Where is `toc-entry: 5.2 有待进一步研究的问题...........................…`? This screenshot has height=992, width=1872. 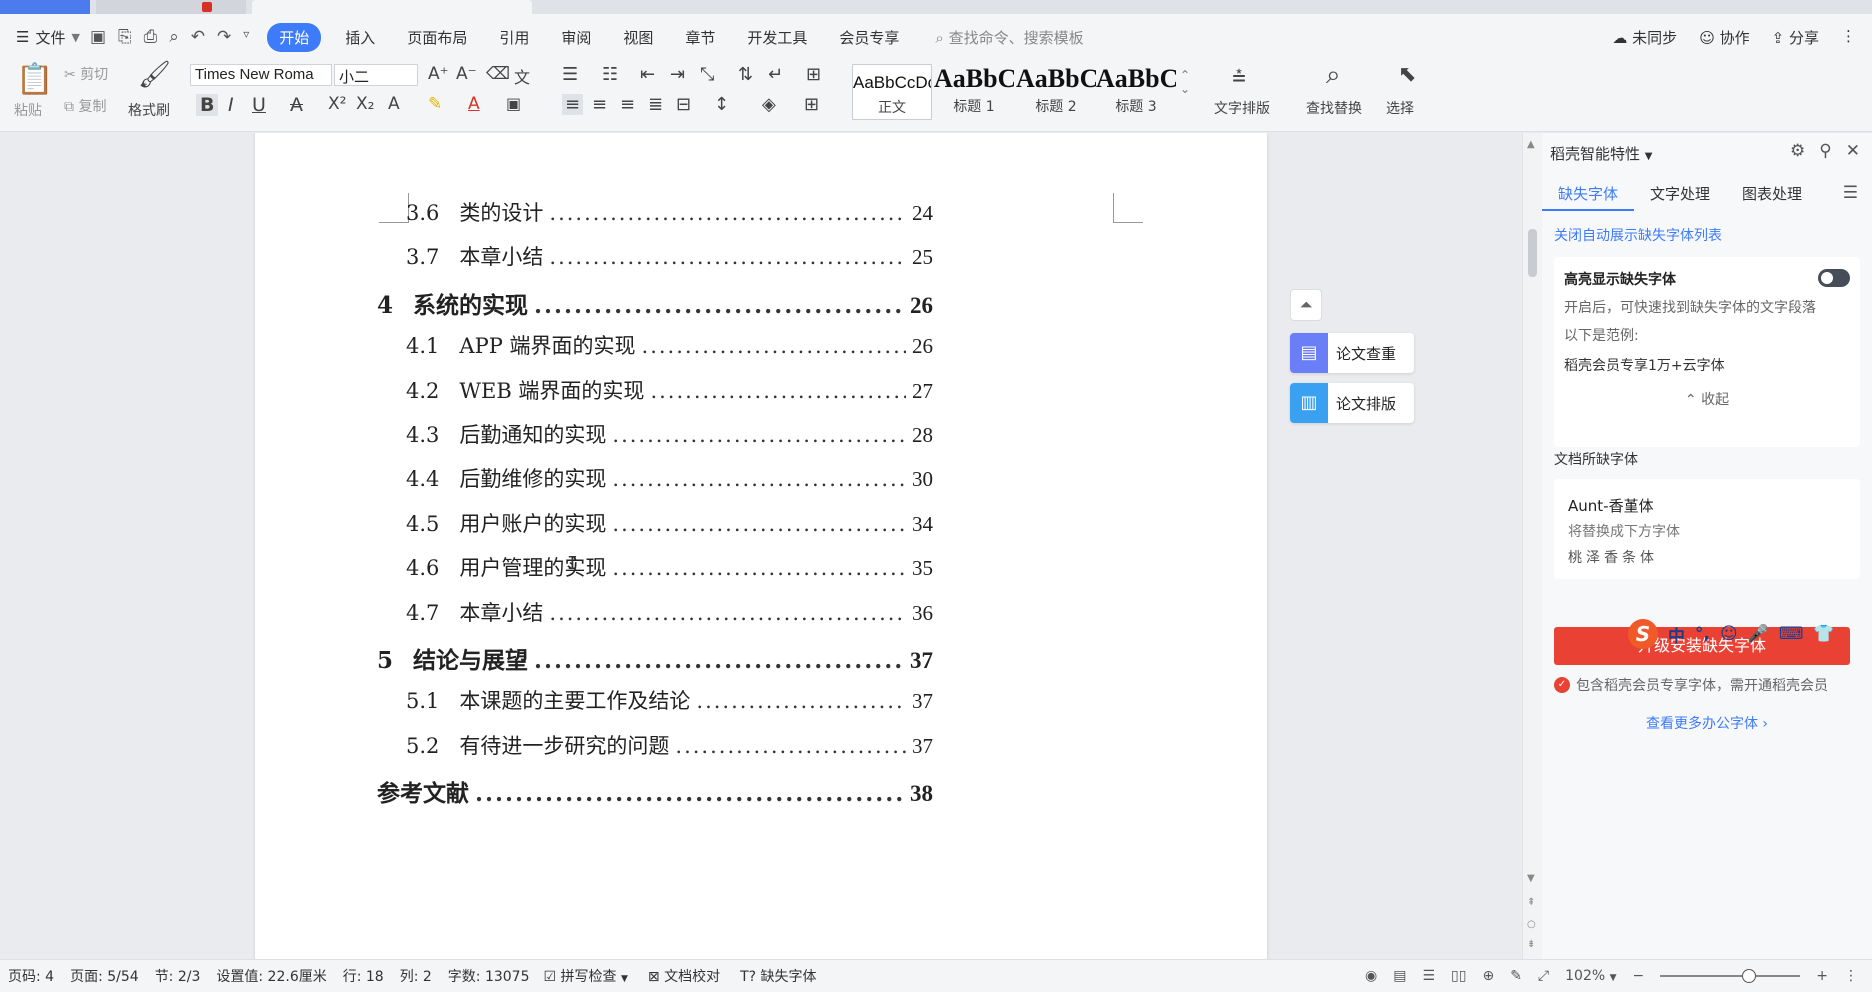
toc-entry: 5.2 有待进一步研究的问题...........................… is located at coordinates (669, 745).